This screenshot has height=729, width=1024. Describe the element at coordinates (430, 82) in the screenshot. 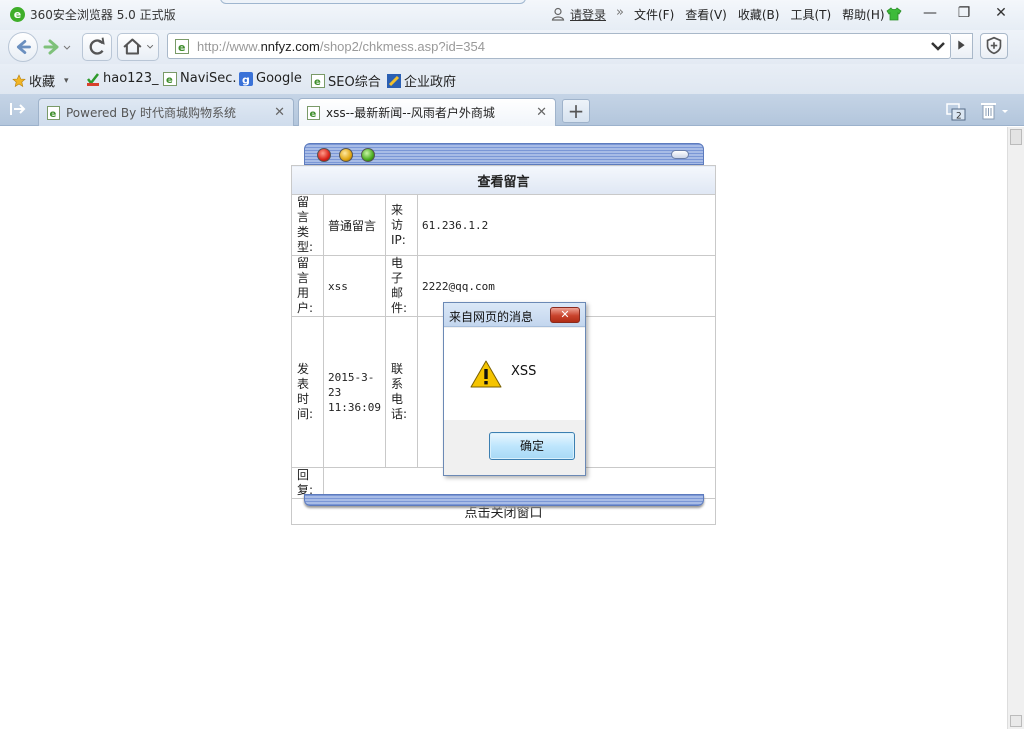

I see `bookmark-label: 企业政府` at that location.